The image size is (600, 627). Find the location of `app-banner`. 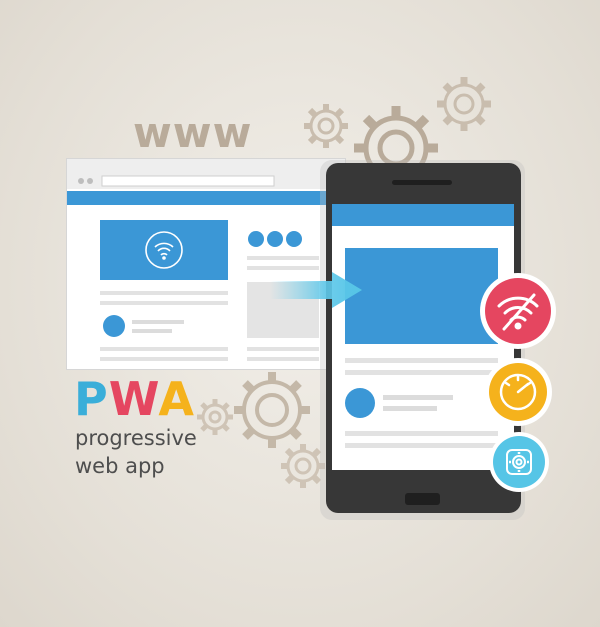

app-banner is located at coordinates (421, 296).